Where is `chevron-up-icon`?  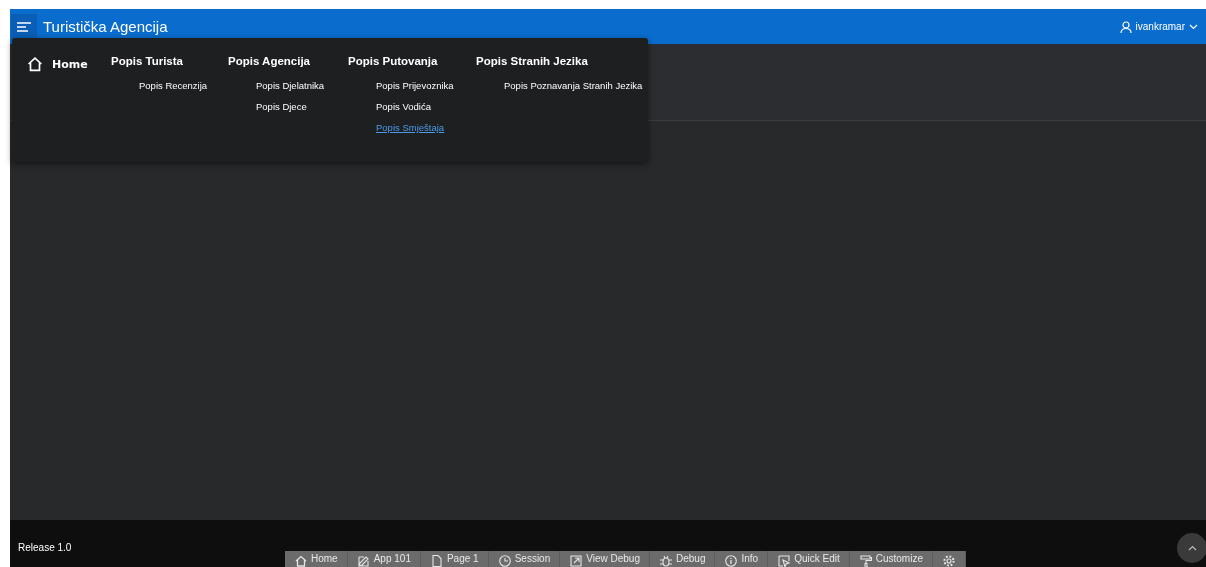
chevron-up-icon is located at coordinates (1192, 548).